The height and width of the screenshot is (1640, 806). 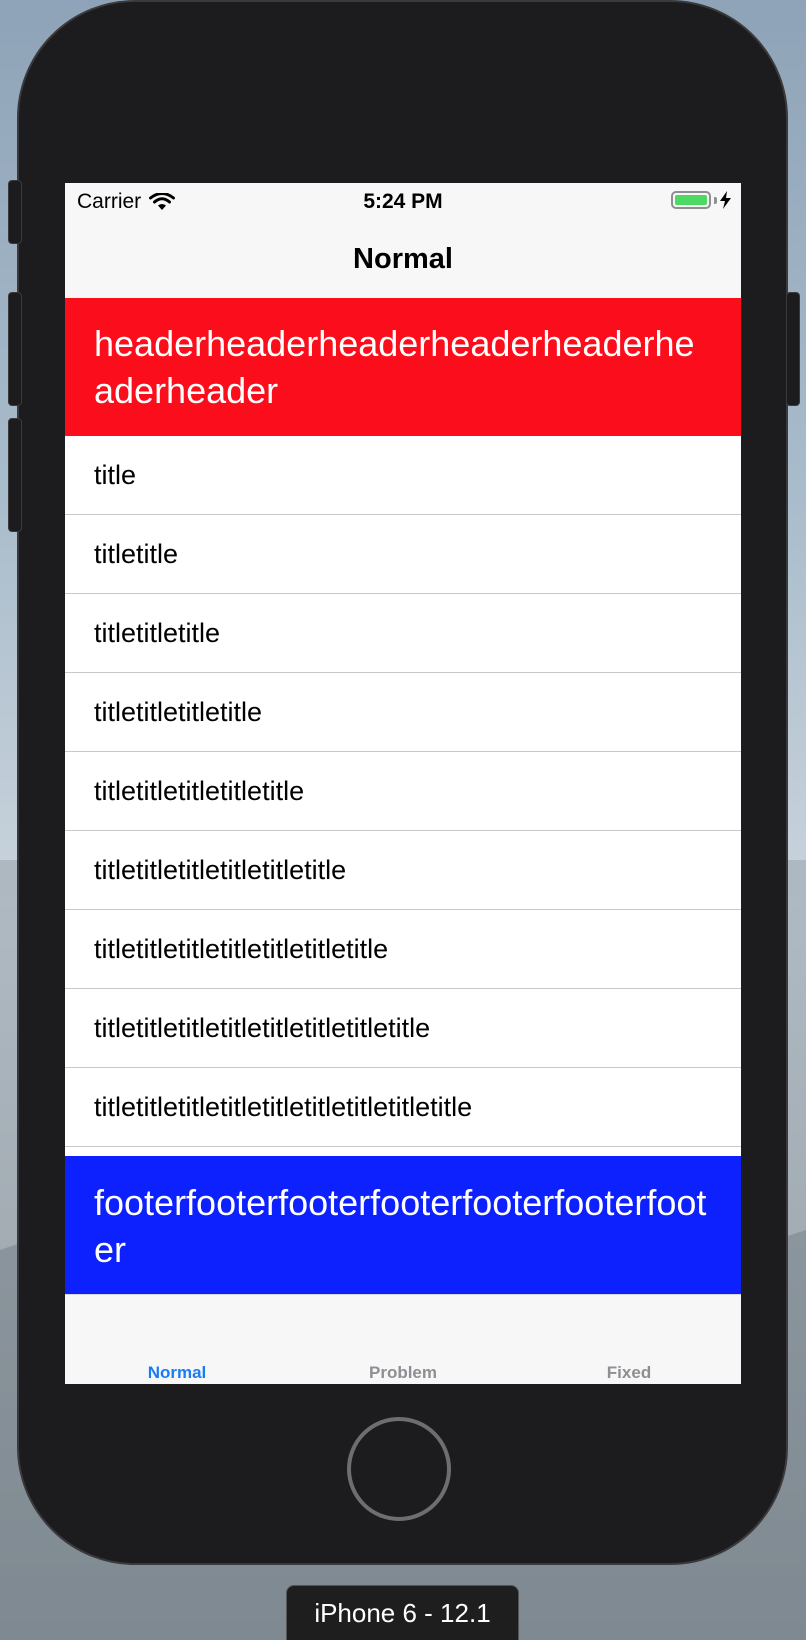 I want to click on row-label: titletitle, so click(x=136, y=553).